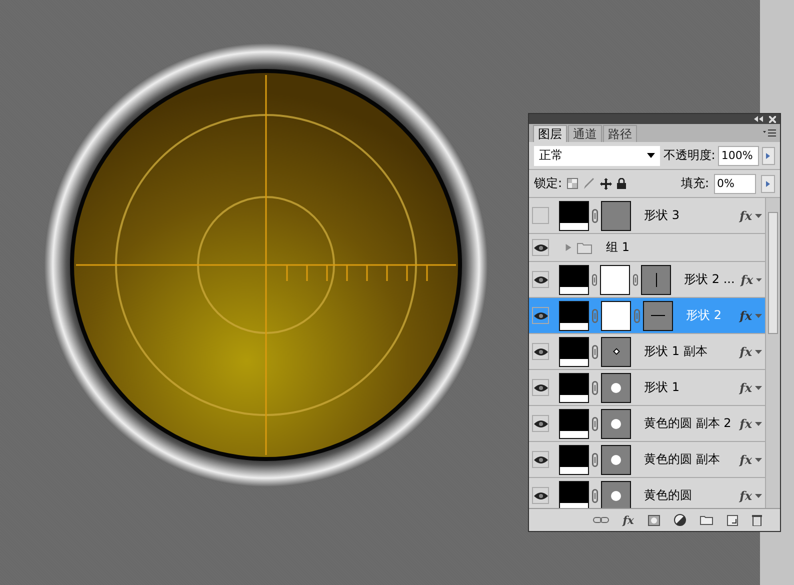 This screenshot has width=794, height=585. I want to click on layer-name: 组 1, so click(618, 247).